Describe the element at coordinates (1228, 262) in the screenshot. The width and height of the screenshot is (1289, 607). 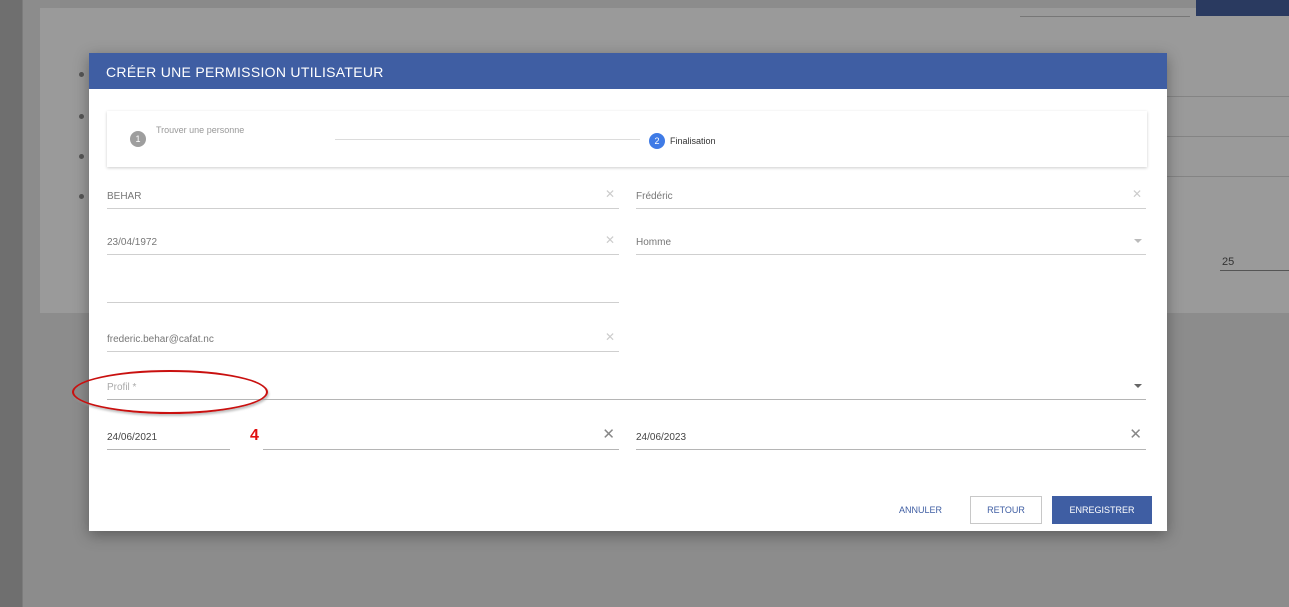
I see `background-rows-per-page-value: 25` at that location.